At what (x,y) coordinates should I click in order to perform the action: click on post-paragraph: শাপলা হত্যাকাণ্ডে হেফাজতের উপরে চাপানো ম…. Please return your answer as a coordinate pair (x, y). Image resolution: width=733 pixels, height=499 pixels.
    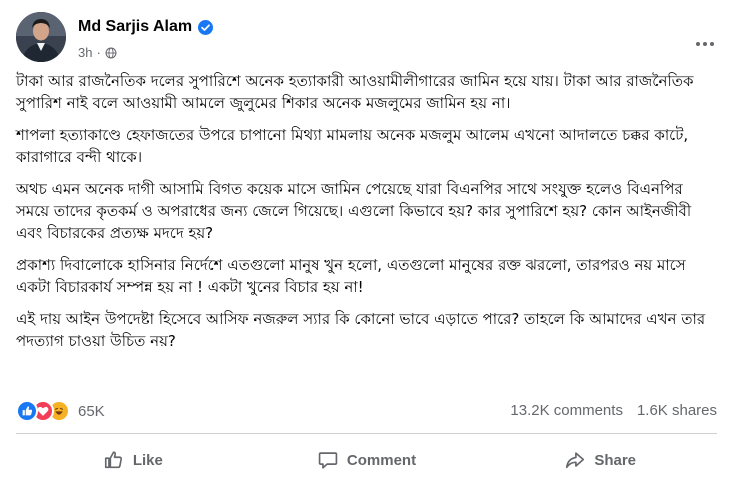
    Looking at the image, I should click on (352, 146).